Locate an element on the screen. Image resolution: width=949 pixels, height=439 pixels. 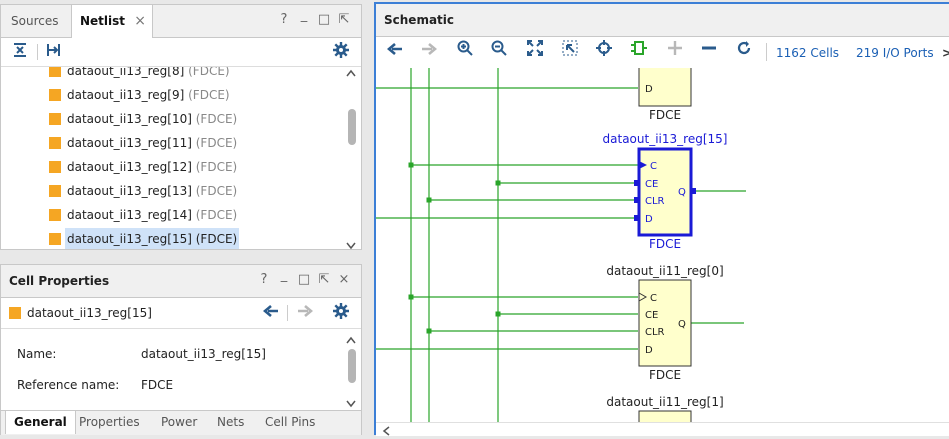
tab-nets: Nets is located at coordinates (230, 422).